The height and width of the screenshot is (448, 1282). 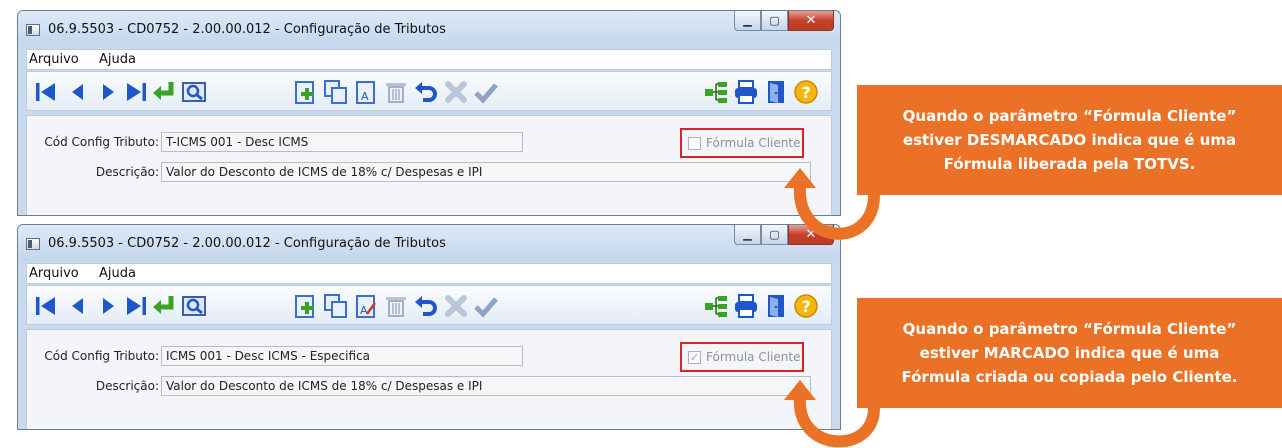 What do you see at coordinates (832, 204) in the screenshot?
I see `arrow-1-icon` at bounding box center [832, 204].